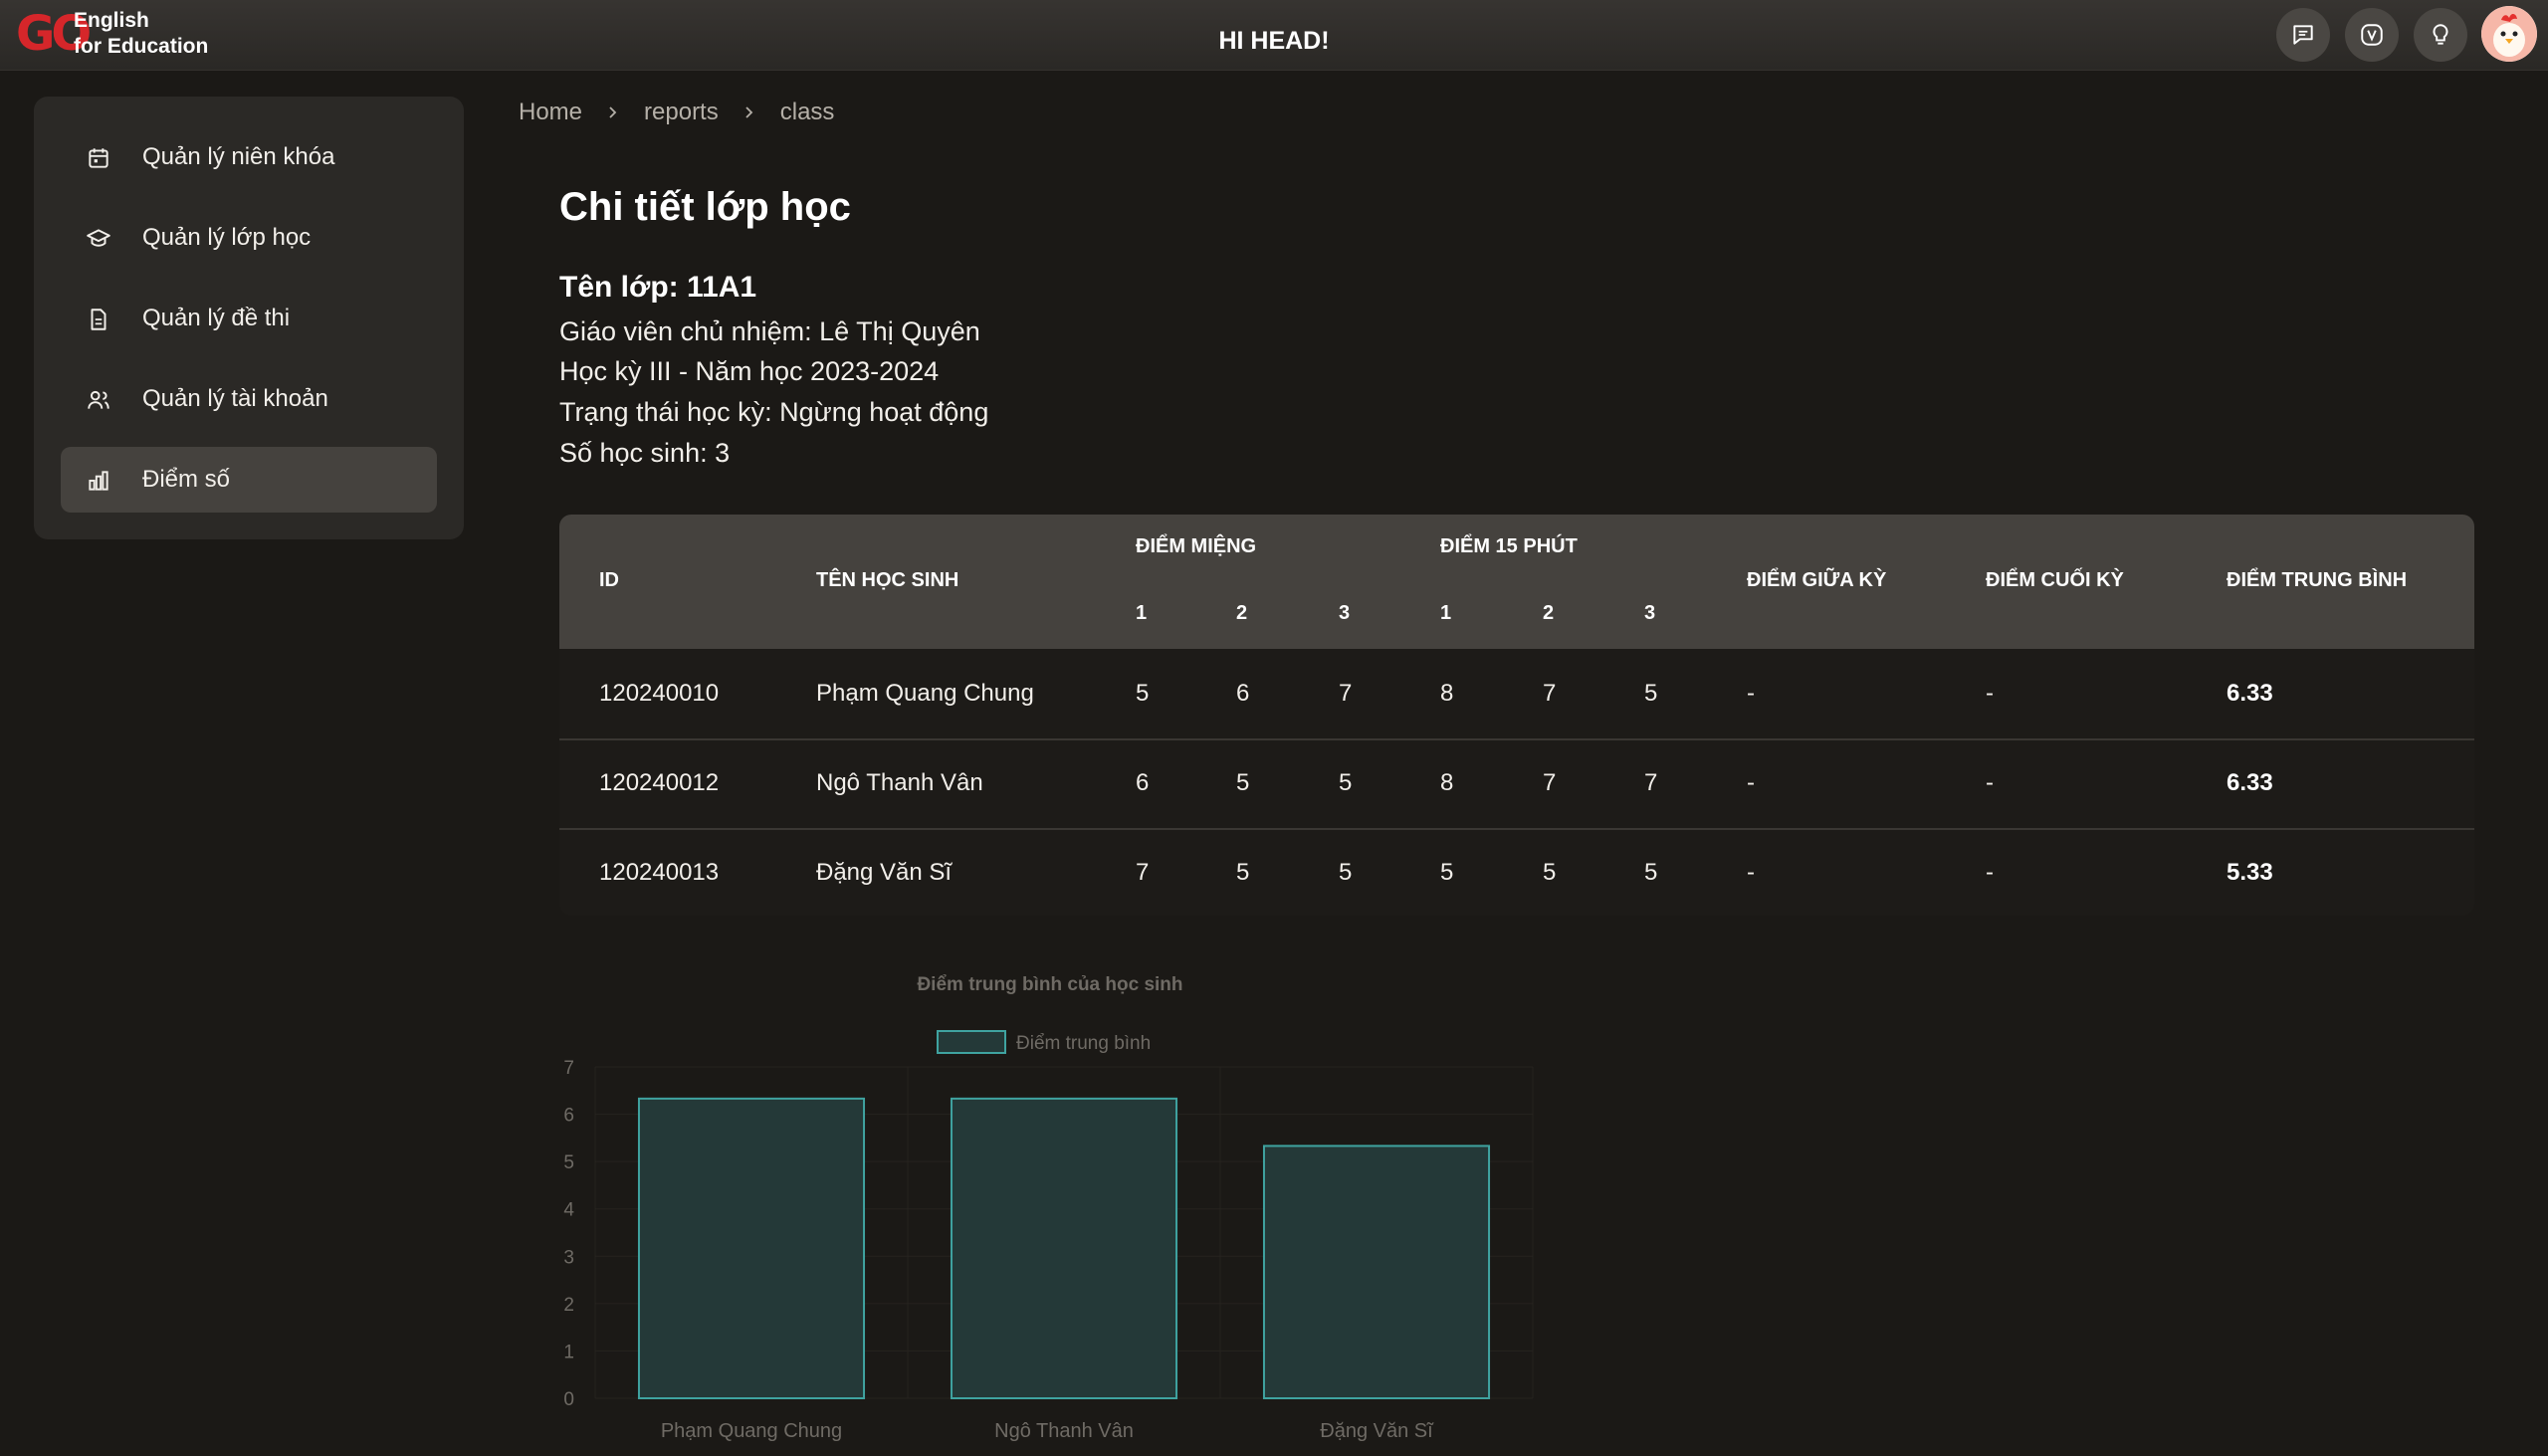 The image size is (2548, 1456). Describe the element at coordinates (568, 1305) in the screenshot. I see `y-tick-label: 2` at that location.